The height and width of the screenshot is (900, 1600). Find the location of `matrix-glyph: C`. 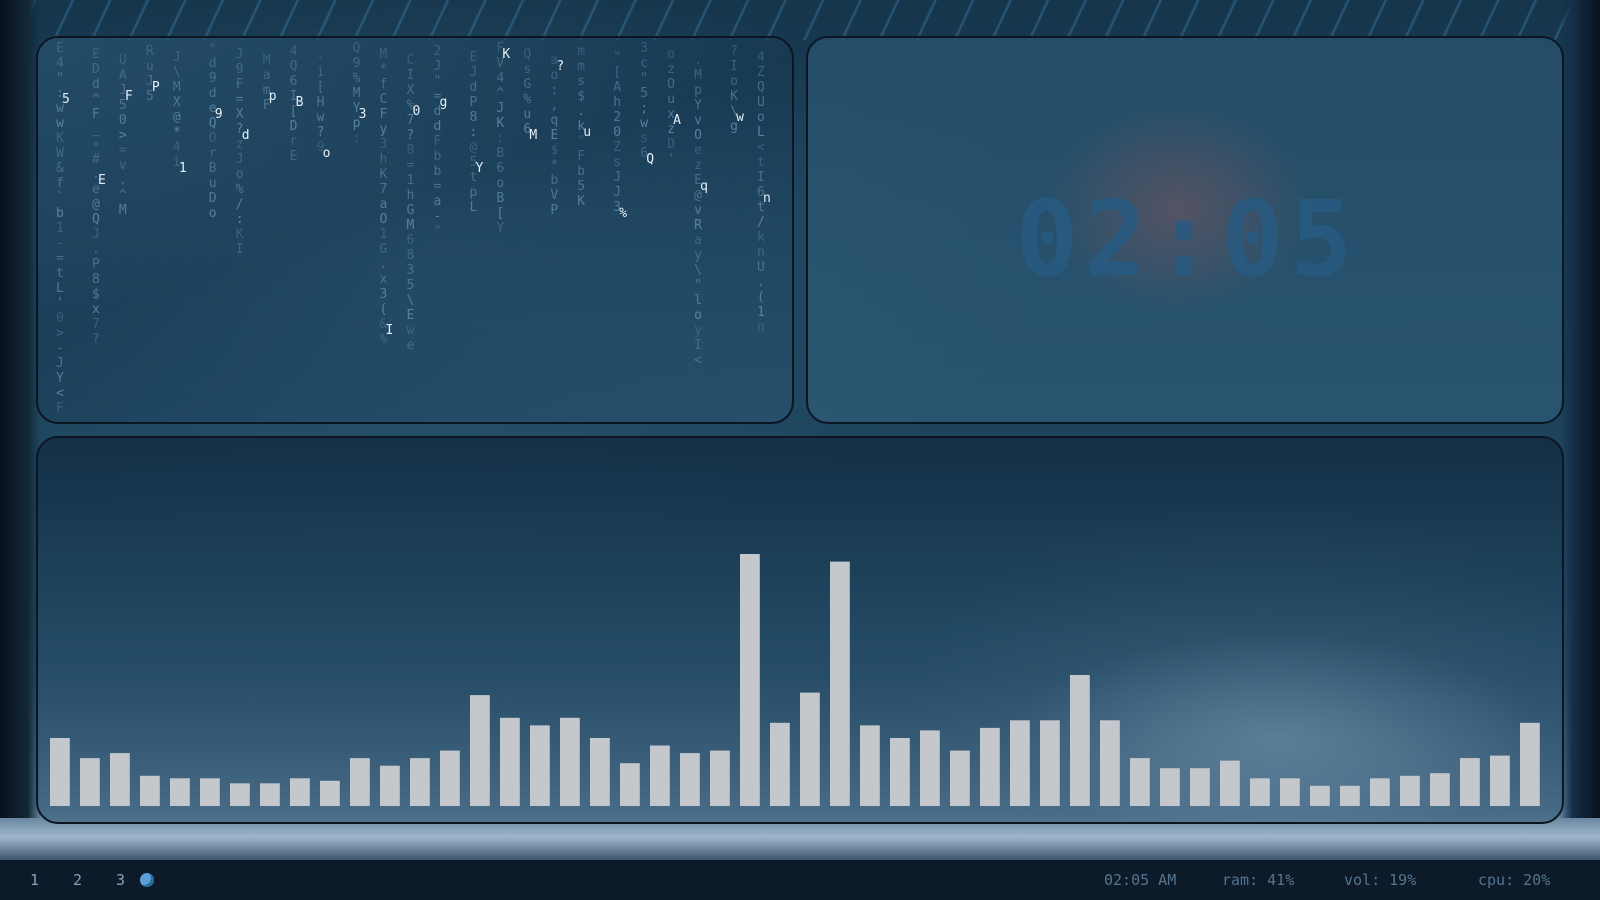

matrix-glyph: C is located at coordinates (384, 99).